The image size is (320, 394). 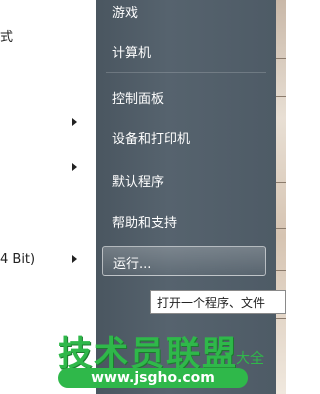 What do you see at coordinates (17, 259) in the screenshot?
I see `left-pane-item: 4 Bit)` at bounding box center [17, 259].